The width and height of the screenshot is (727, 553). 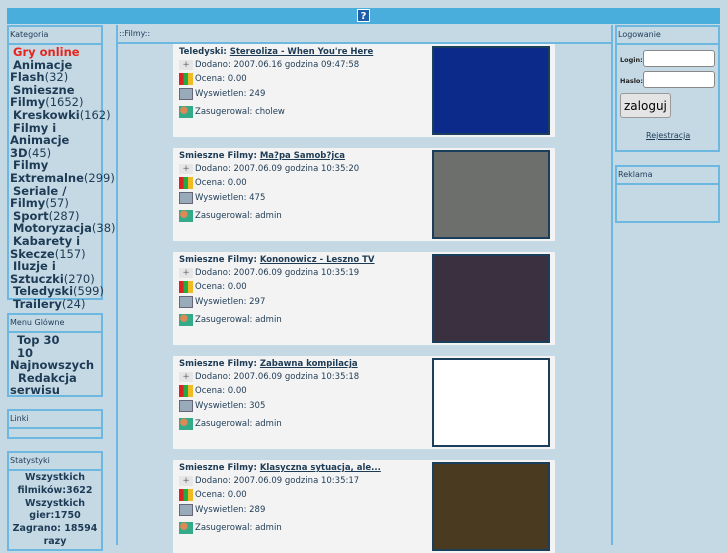 I want to click on links-title: Linki, so click(x=55, y=420).